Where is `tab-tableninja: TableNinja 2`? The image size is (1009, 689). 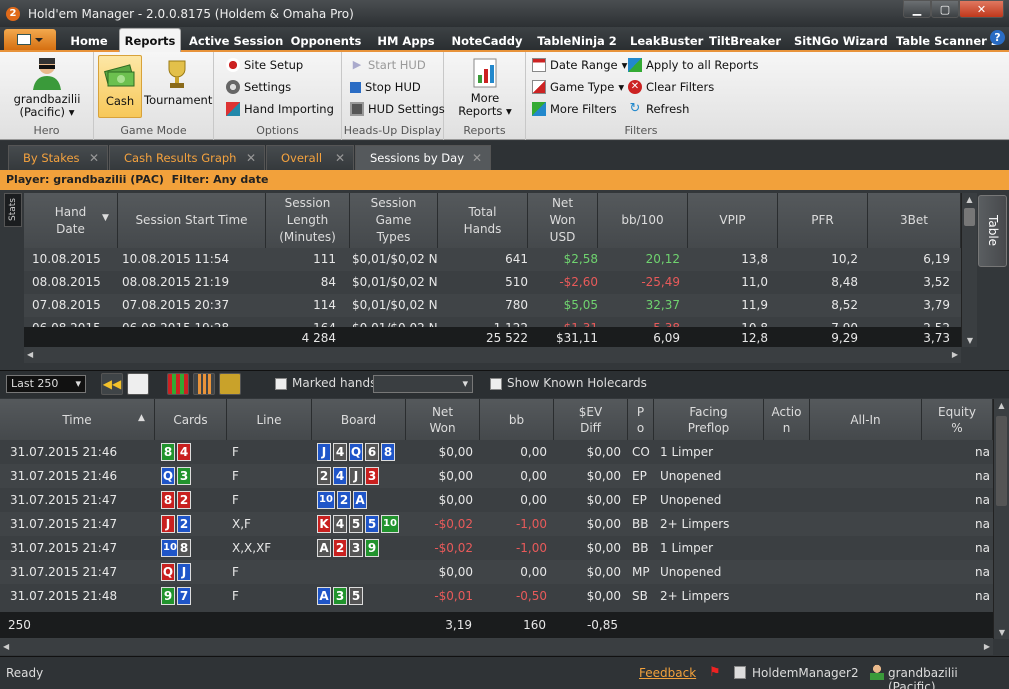
tab-tableninja: TableNinja 2 is located at coordinates (577, 42).